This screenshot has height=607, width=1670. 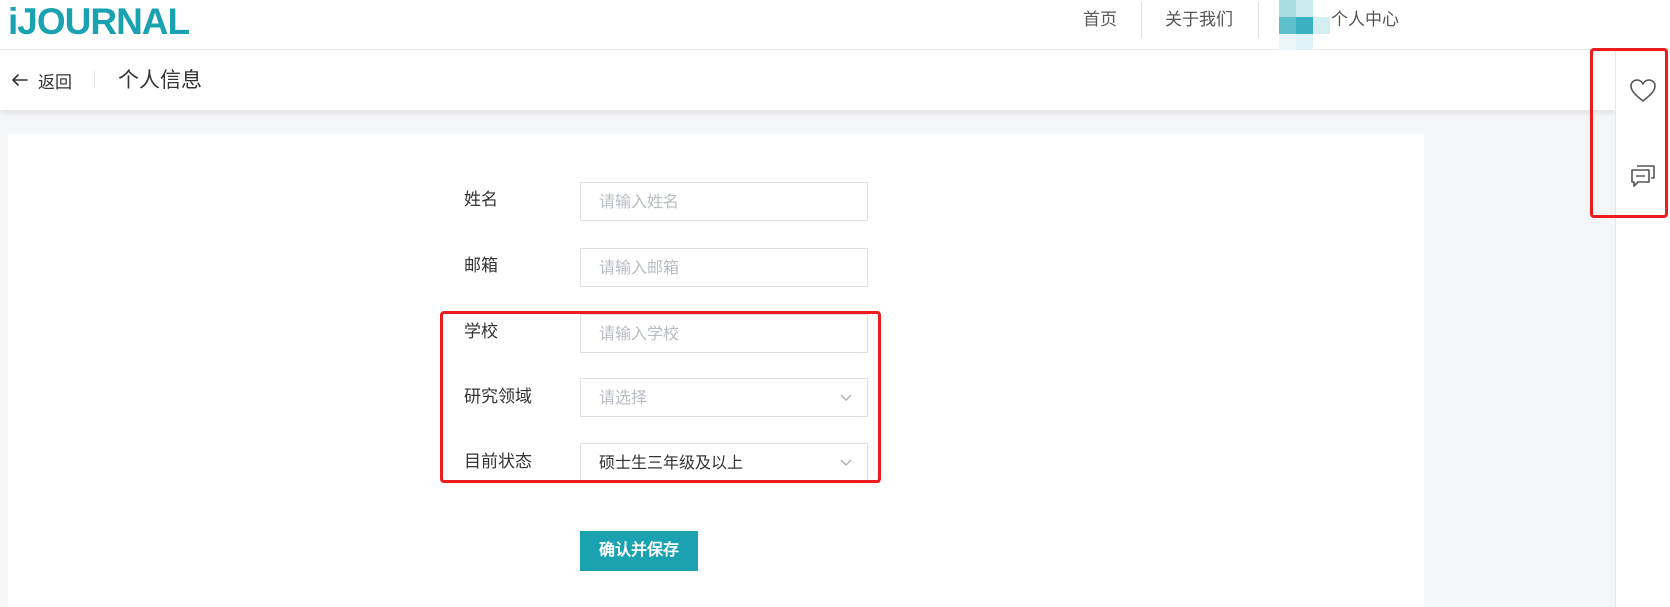 I want to click on email-field-box, so click(x=724, y=267).